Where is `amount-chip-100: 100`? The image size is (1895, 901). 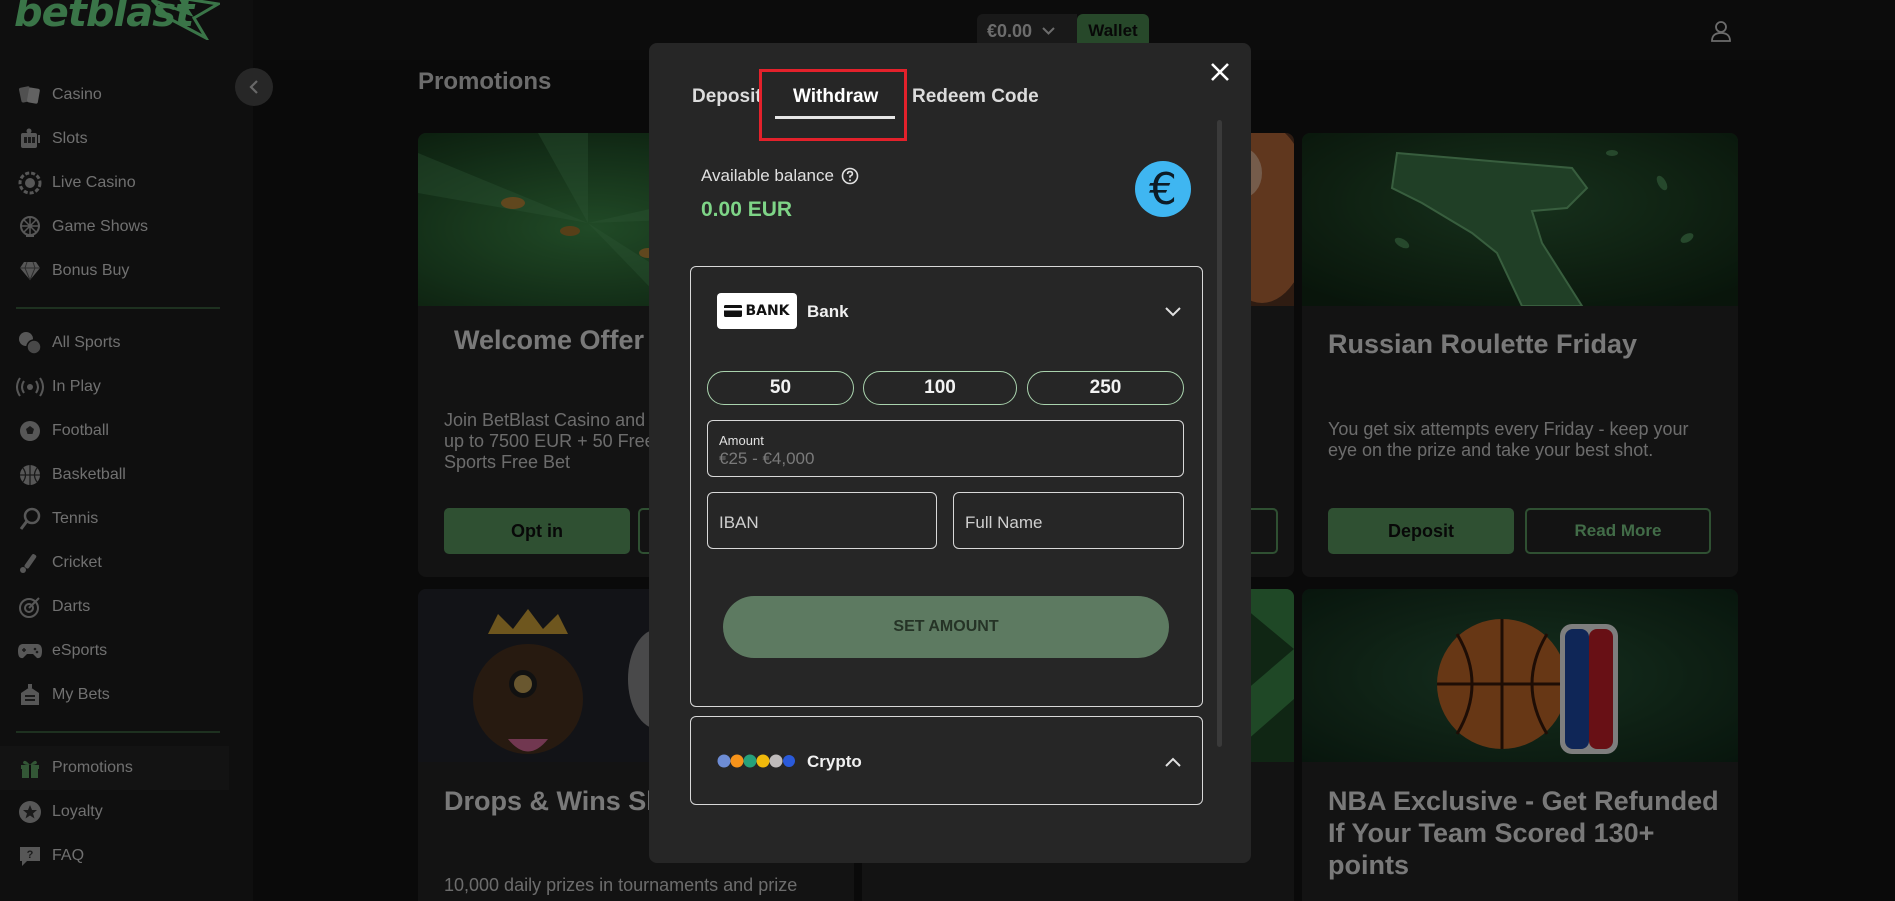 amount-chip-100: 100 is located at coordinates (940, 388).